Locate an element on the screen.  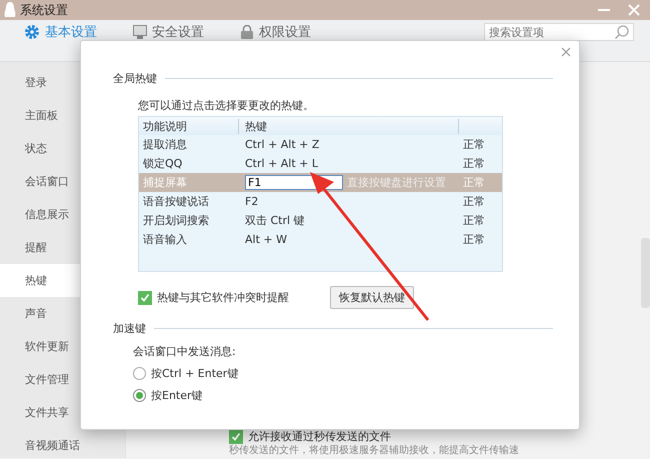
radio-label: 按Enter键 is located at coordinates (177, 395).